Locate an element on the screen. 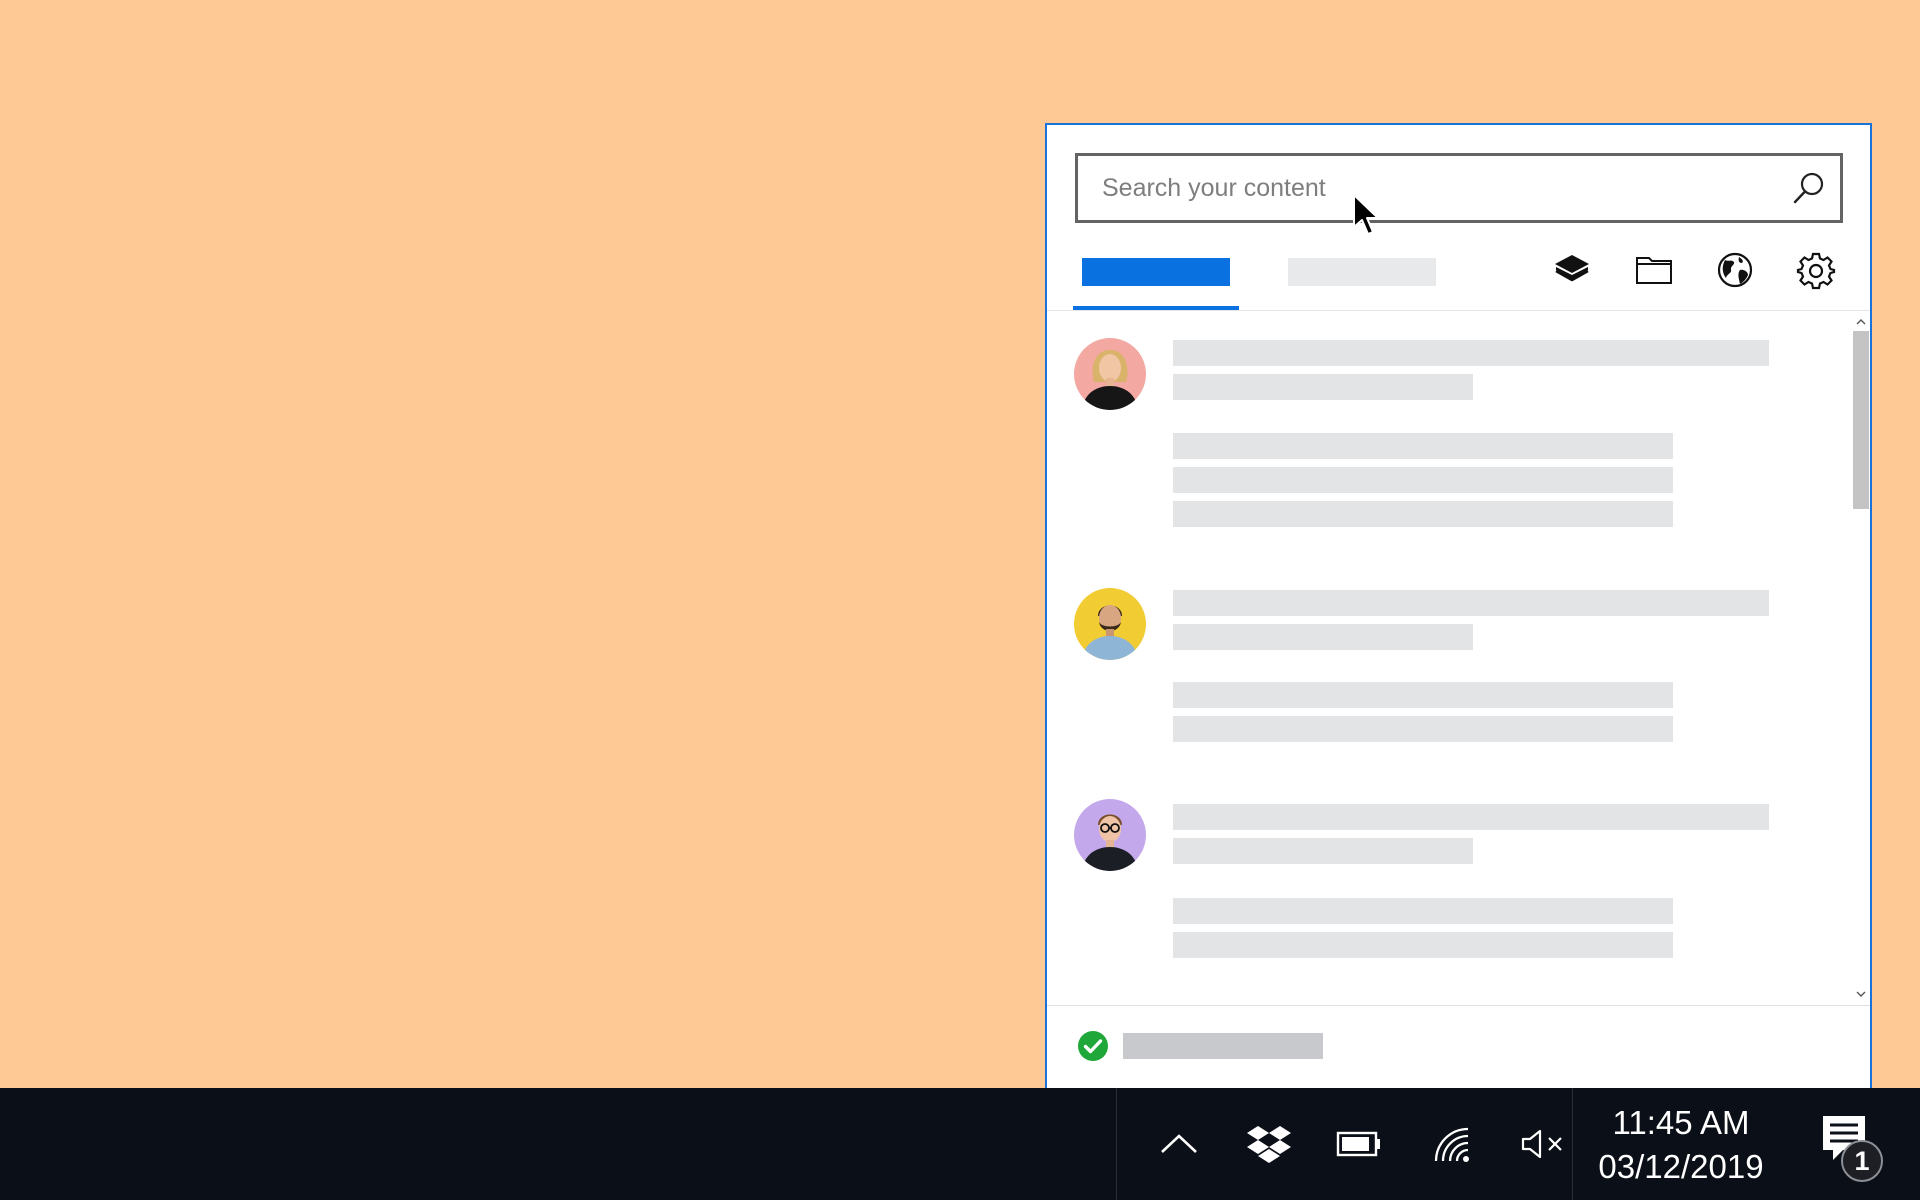  check-circle-icon is located at coordinates (1093, 1046).